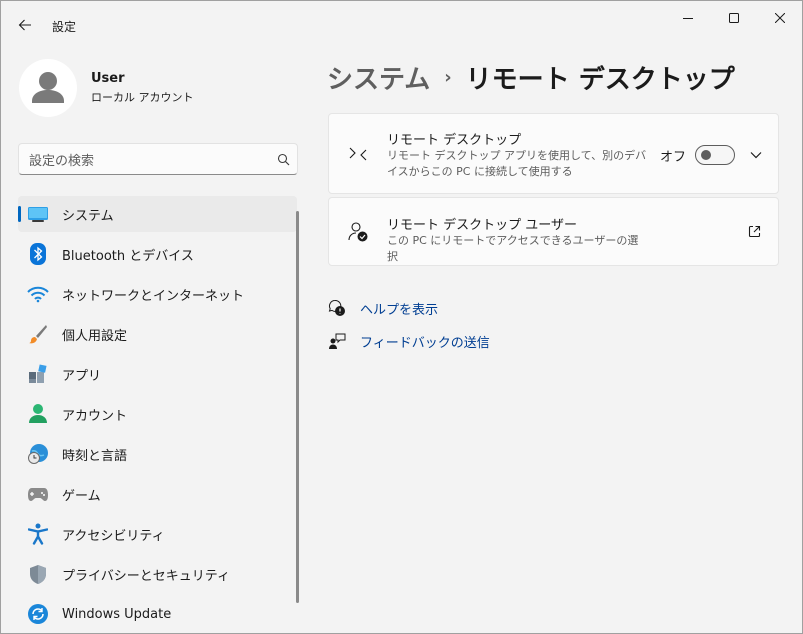  I want to click on back-button, so click(25, 25).